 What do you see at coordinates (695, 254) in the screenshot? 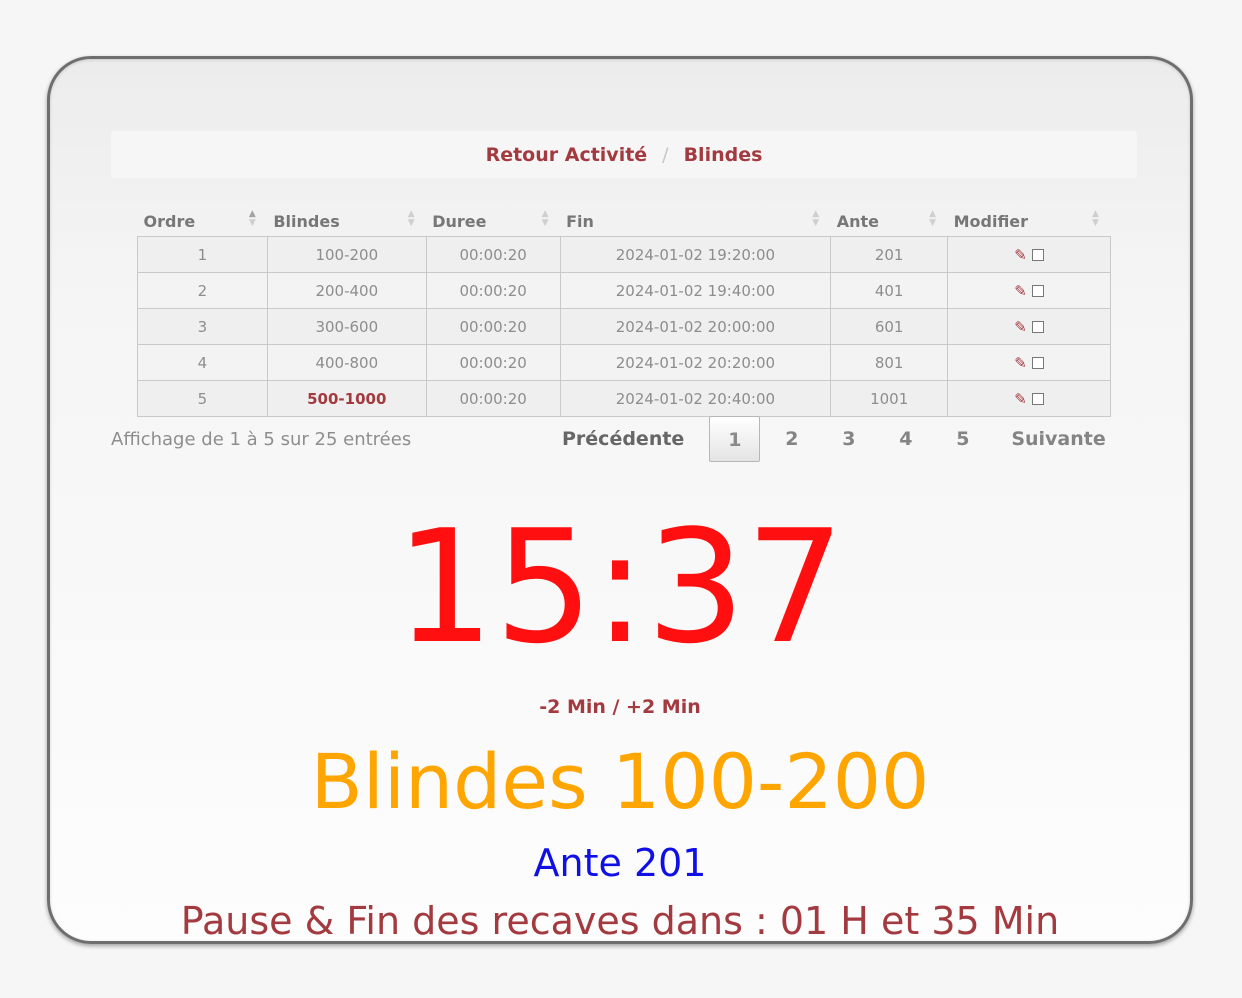
I see `cell-fin: 2024-01-02 19:20:00` at bounding box center [695, 254].